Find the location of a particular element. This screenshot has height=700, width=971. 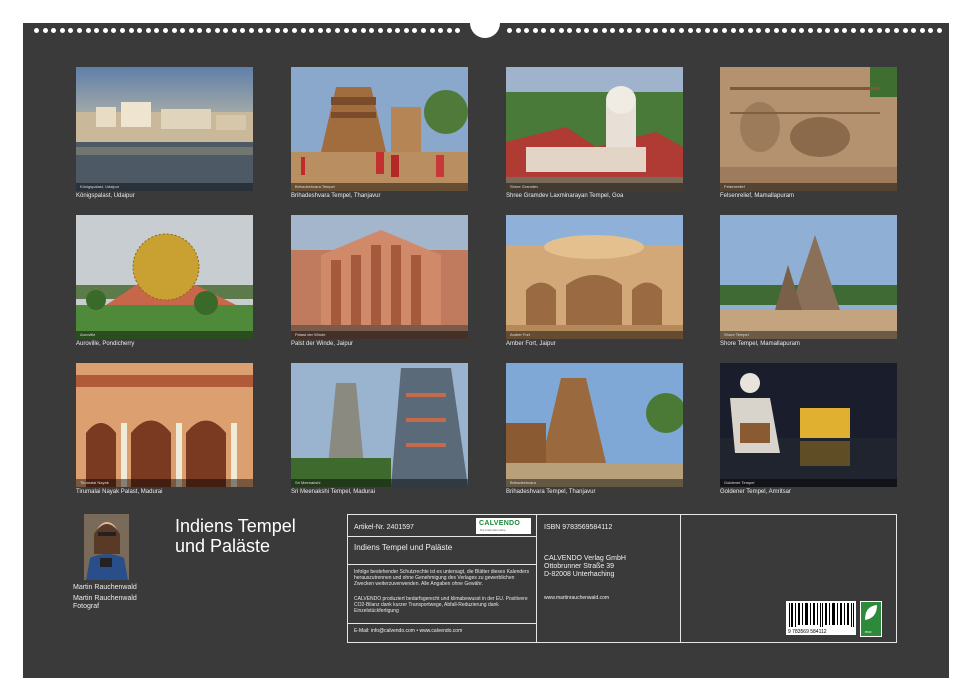

photo-tile-goldener-tempel: Goldener Tempel is located at coordinates (808, 425).